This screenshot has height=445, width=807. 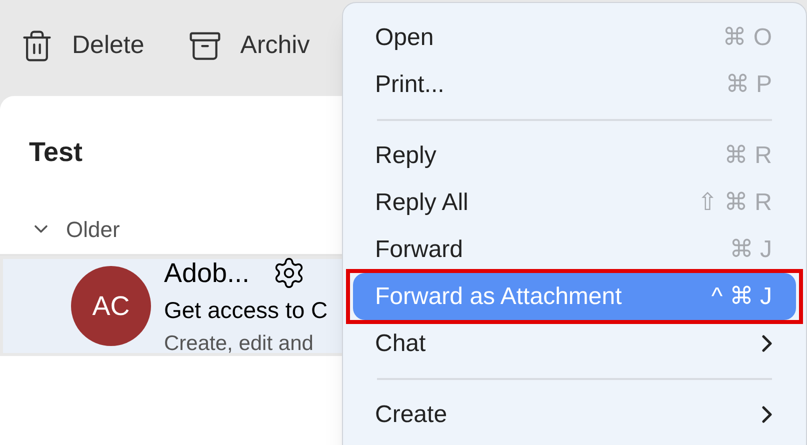 What do you see at coordinates (574, 249) in the screenshot?
I see `menu-item: Forward ⌘ J` at bounding box center [574, 249].